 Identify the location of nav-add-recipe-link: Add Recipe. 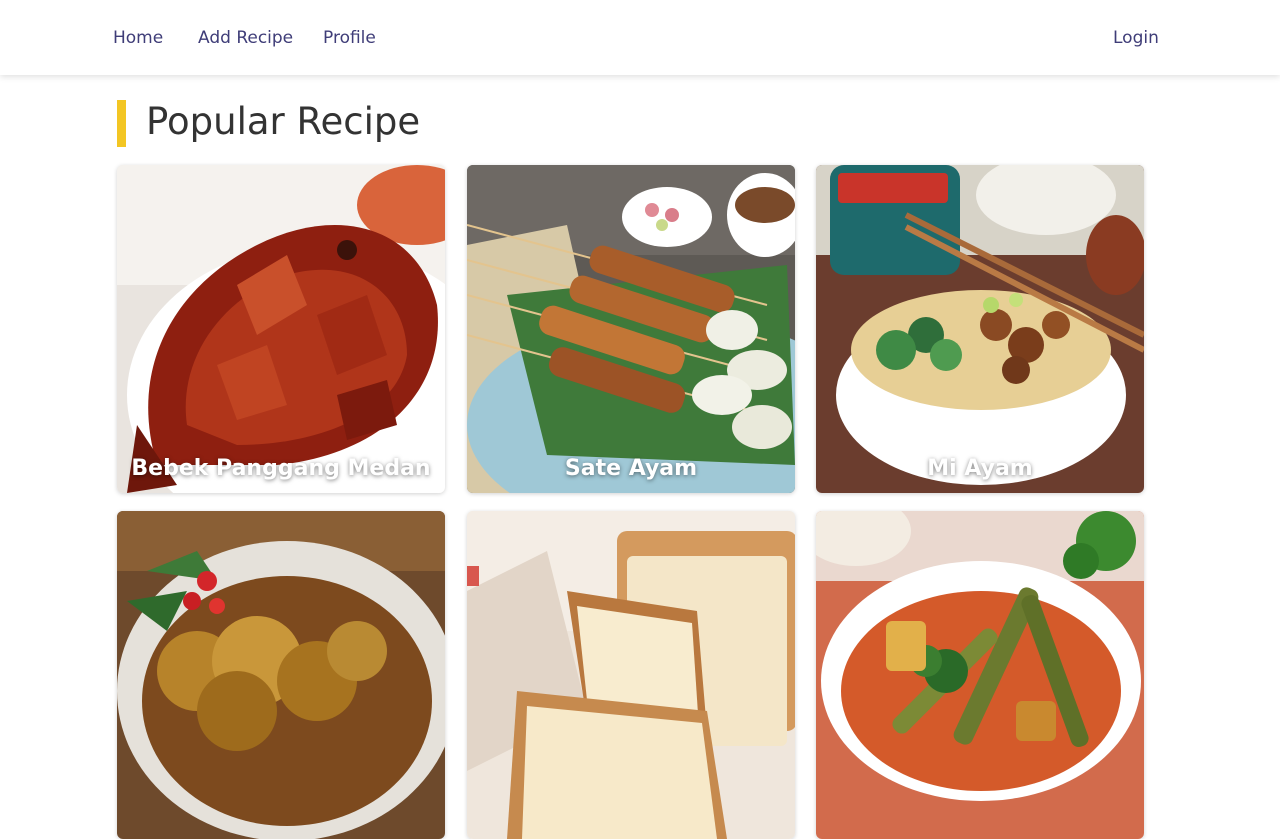
(245, 38).